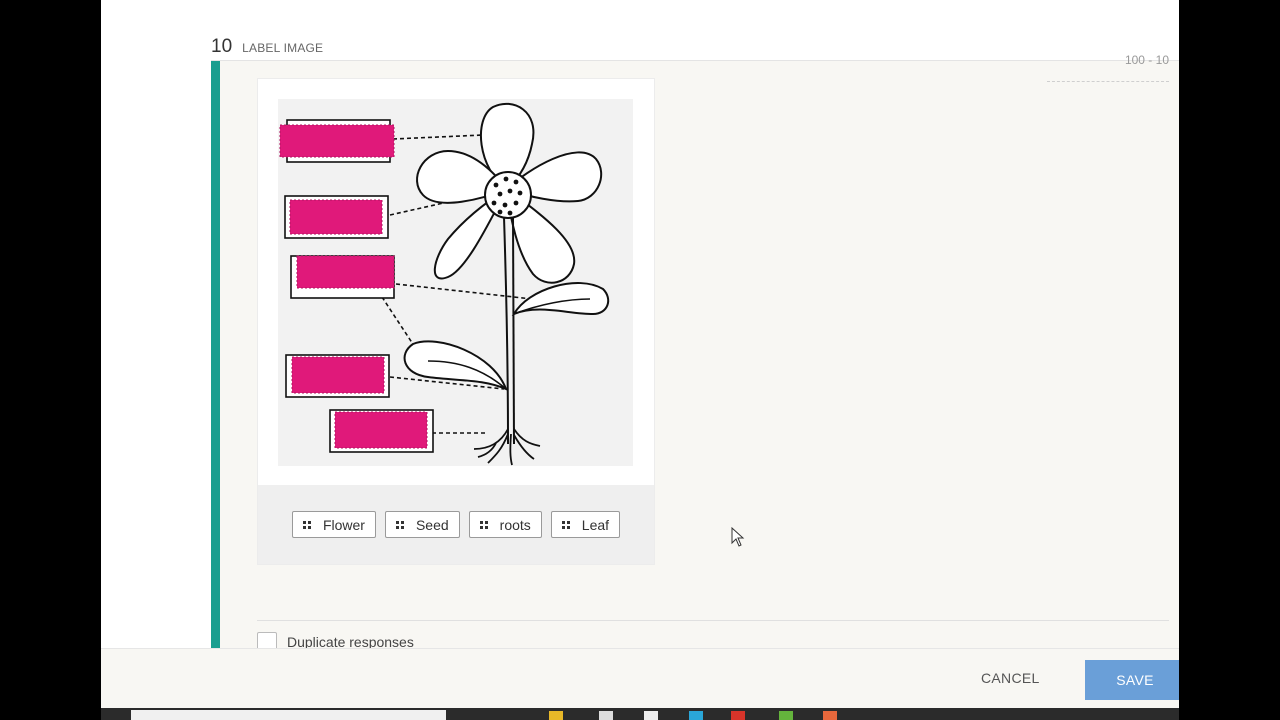 This screenshot has width=1280, height=720. I want to click on left-black-border, so click(50, 360).